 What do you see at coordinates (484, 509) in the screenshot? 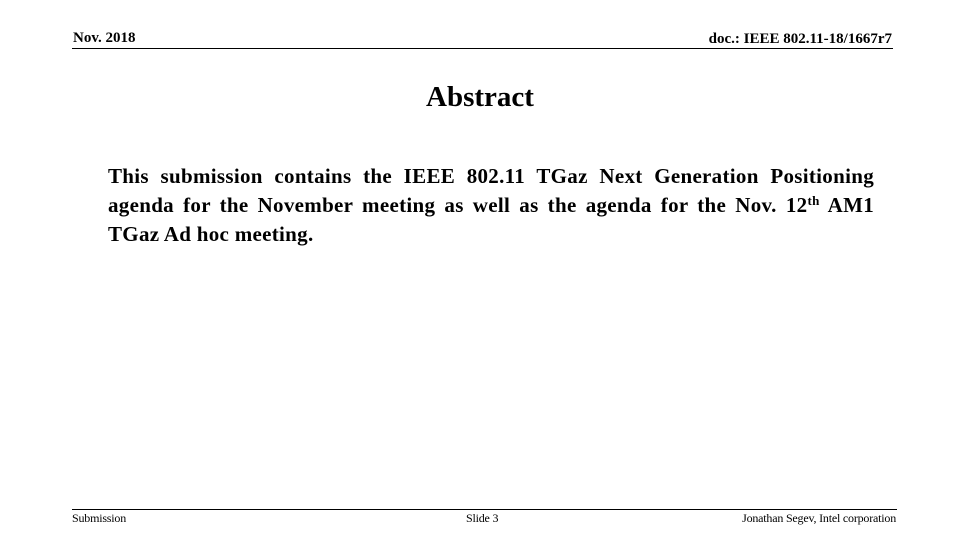
I see `footer-divider` at bounding box center [484, 509].